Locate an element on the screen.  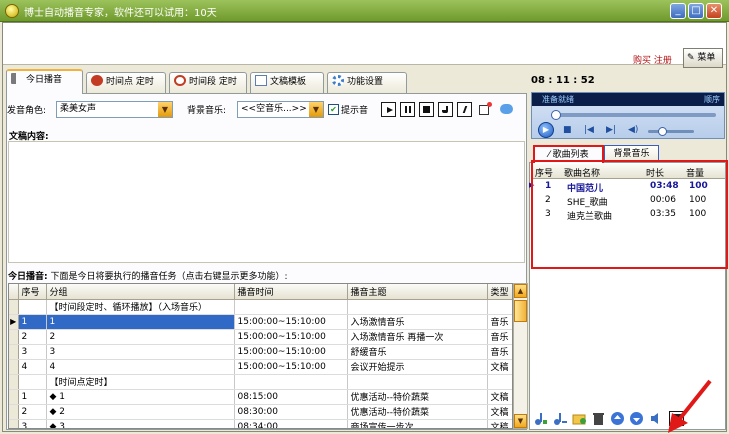
pause-button is located at coordinates (407, 109).